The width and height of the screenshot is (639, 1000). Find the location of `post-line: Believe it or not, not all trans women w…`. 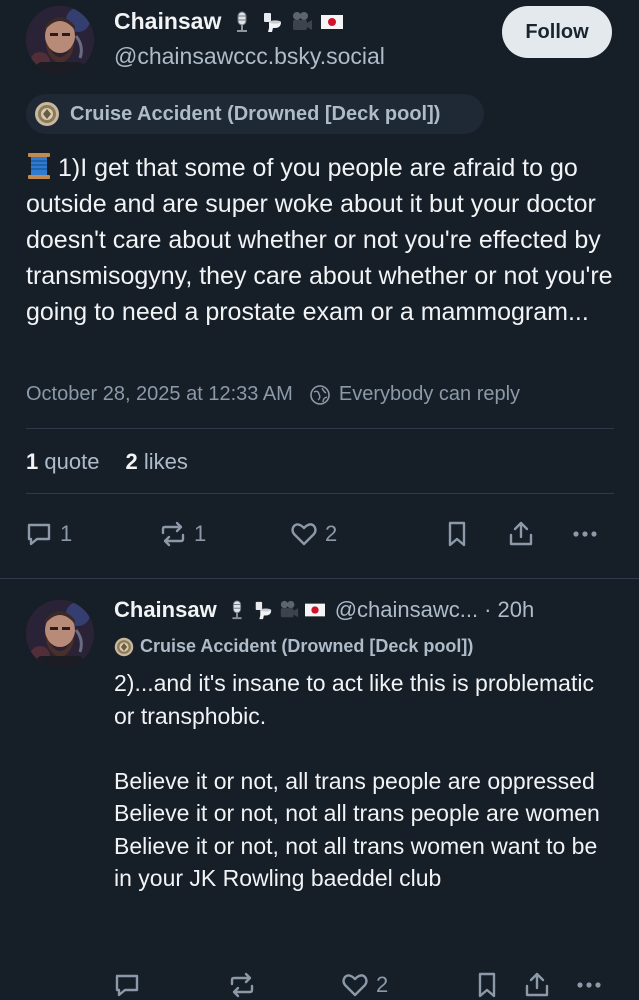

post-line: Believe it or not, not all trans women w… is located at coordinates (356, 862).